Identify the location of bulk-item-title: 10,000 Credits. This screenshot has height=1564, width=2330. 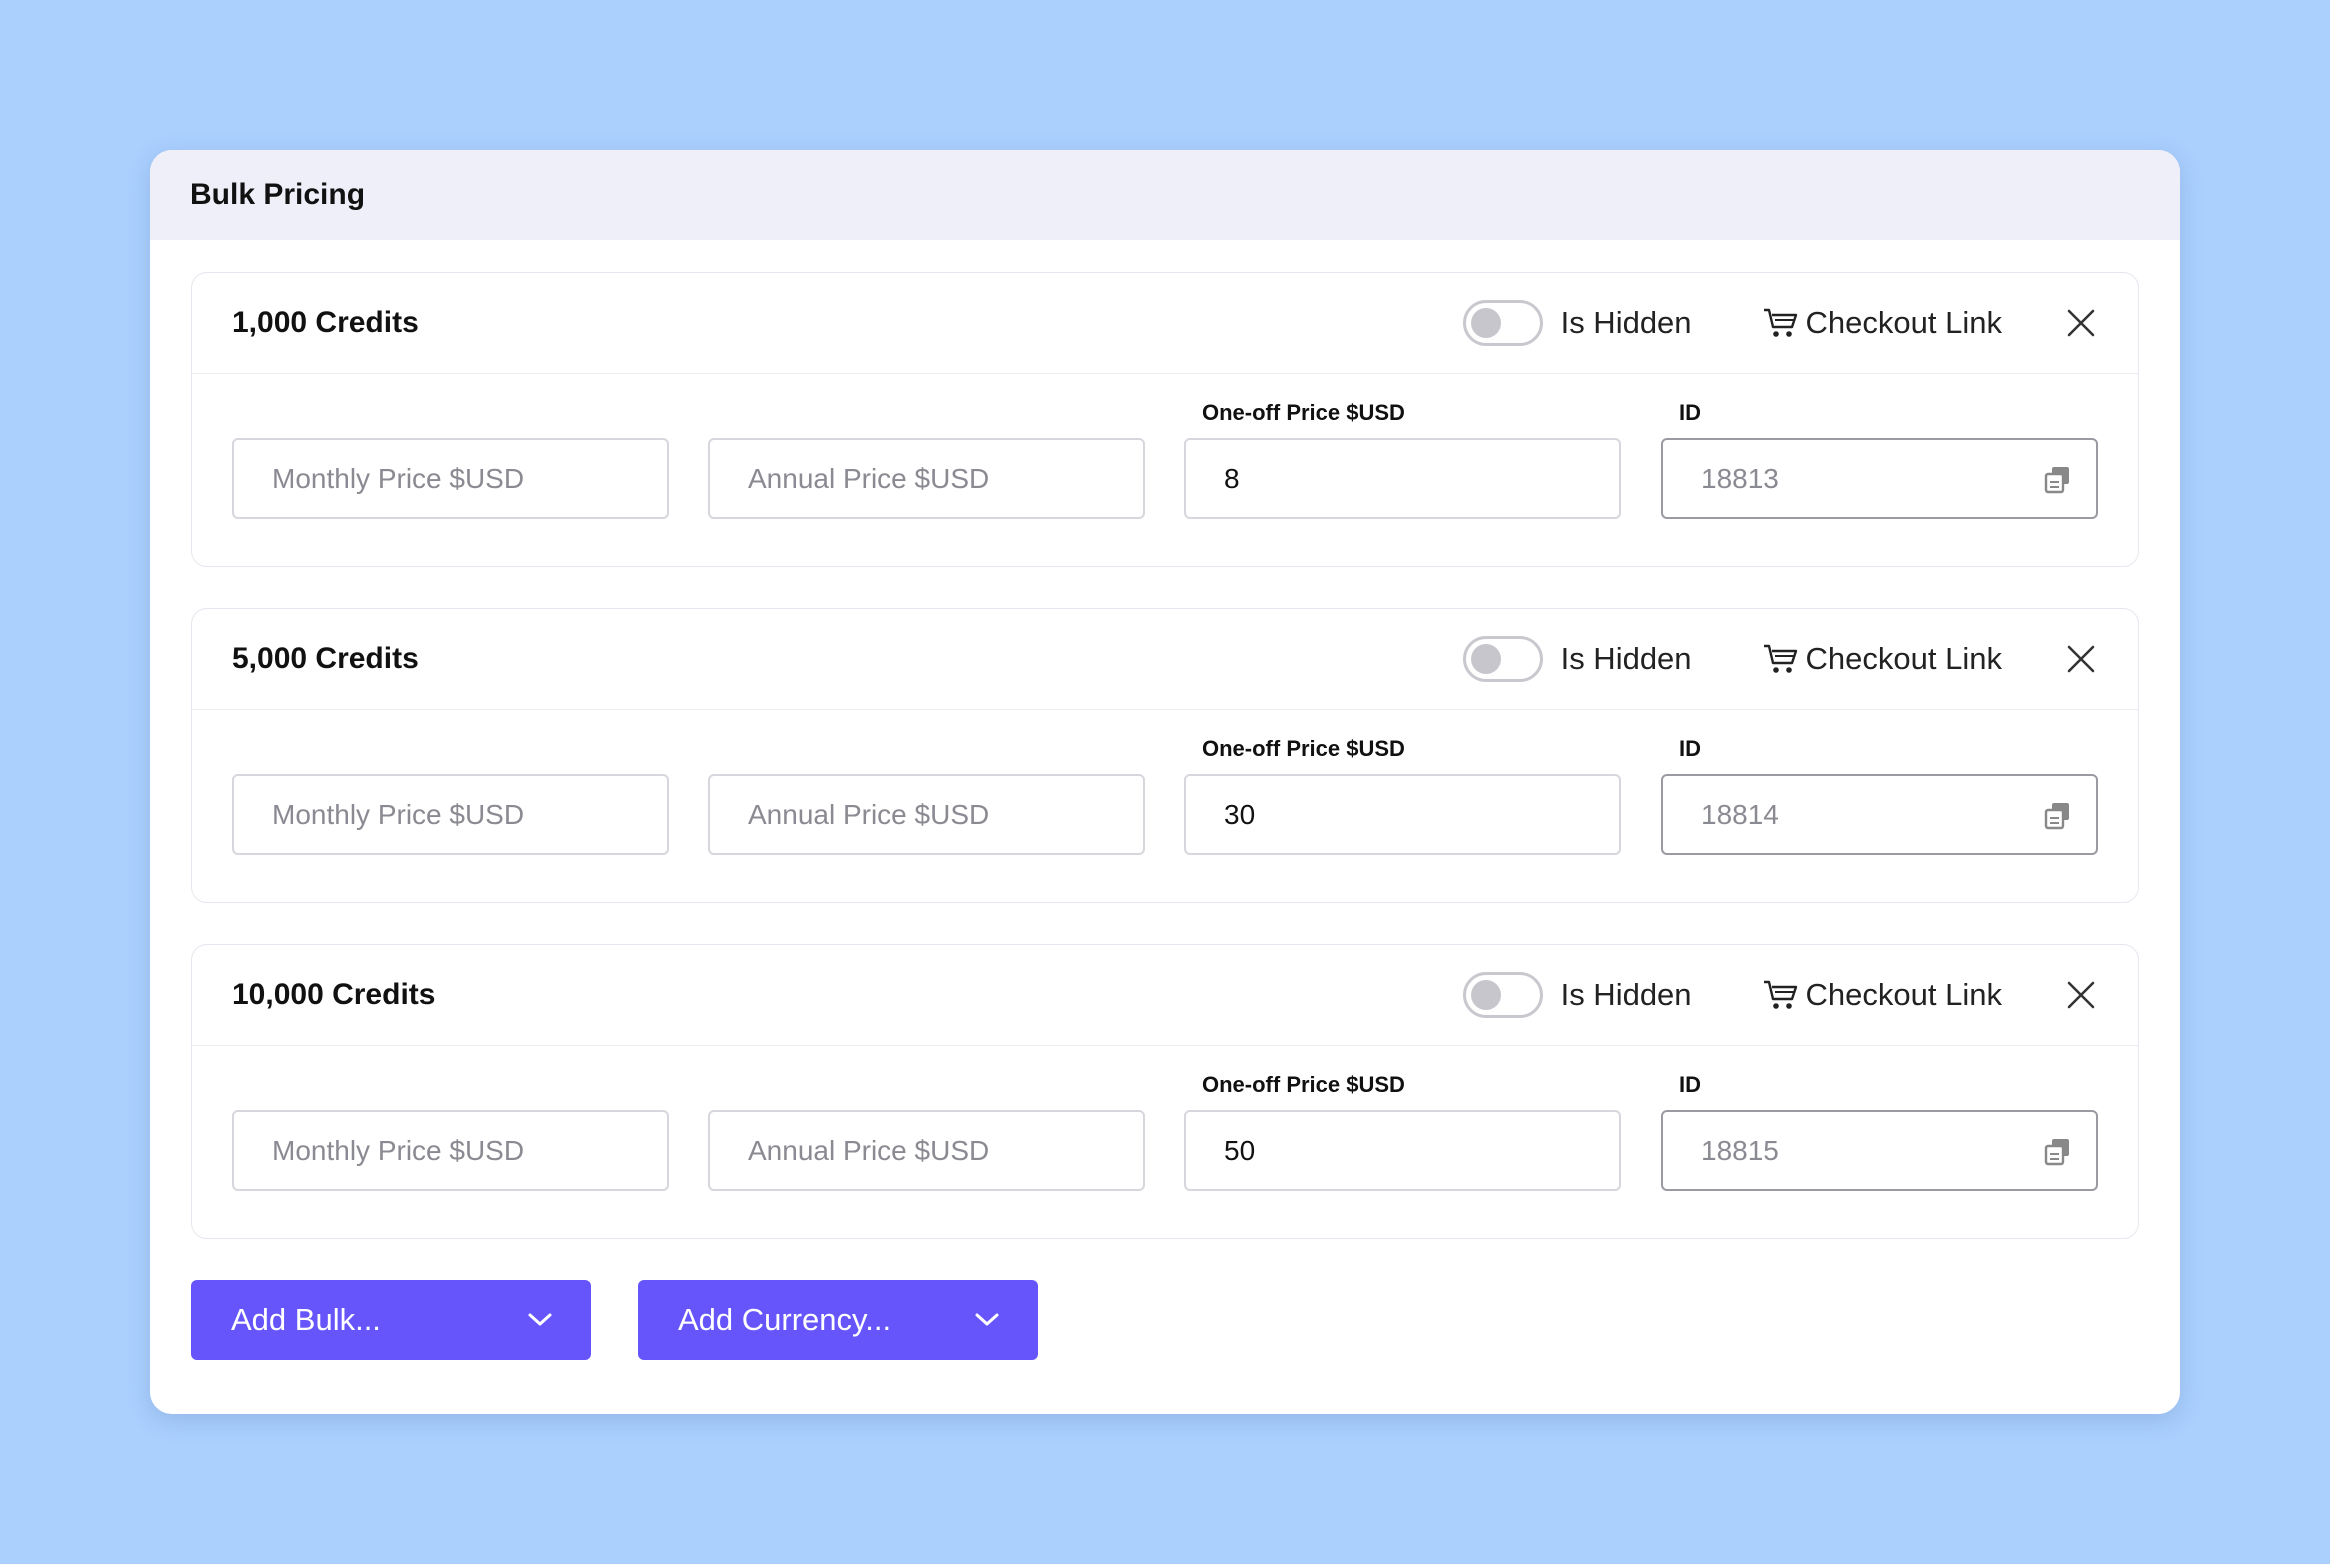
(334, 994).